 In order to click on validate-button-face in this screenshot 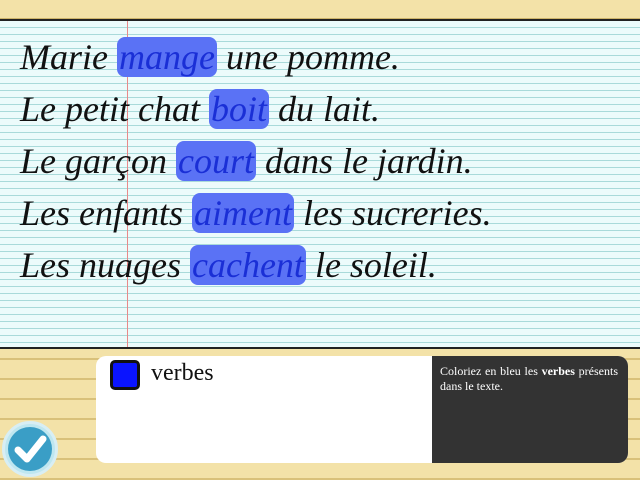, I will do `click(30, 449)`.